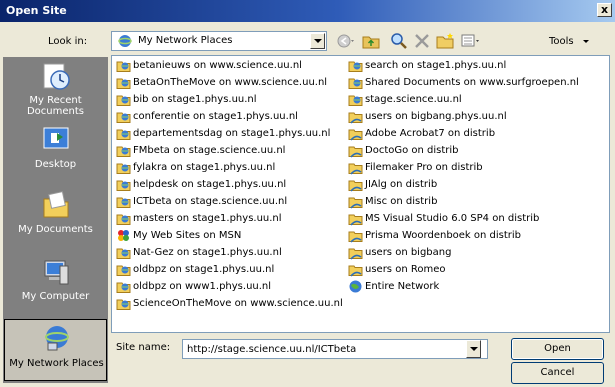 The image size is (615, 387). I want to click on look-in-dropdown: My Network Places, so click(219, 41).